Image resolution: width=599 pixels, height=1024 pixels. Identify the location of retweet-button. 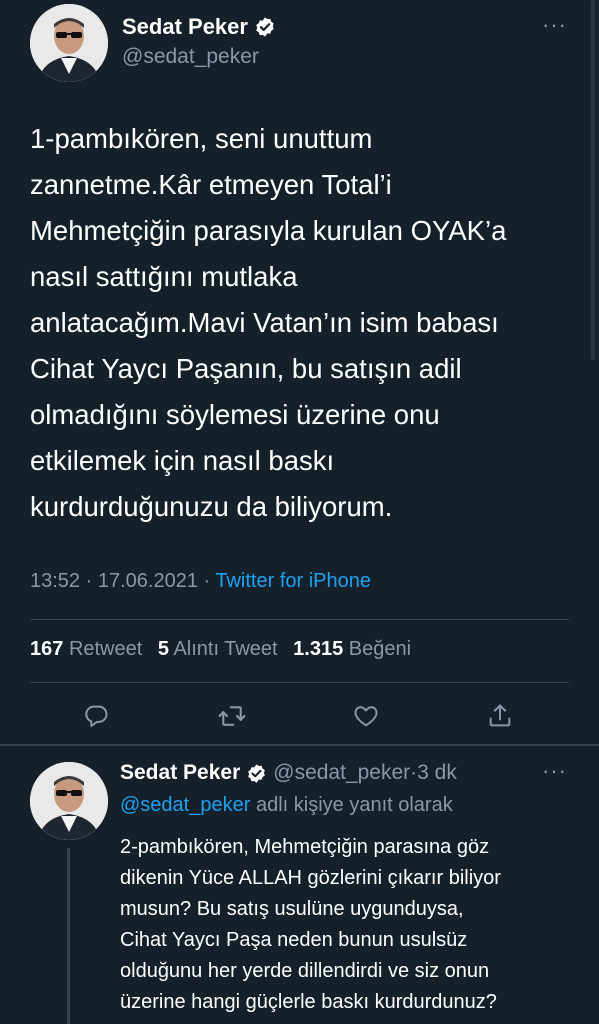
(232, 716).